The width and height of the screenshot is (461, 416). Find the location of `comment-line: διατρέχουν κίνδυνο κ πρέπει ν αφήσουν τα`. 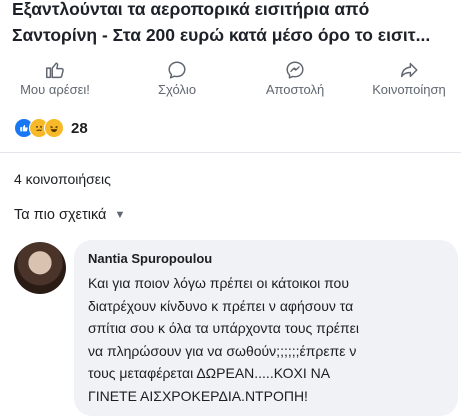

comment-line: διατρέχουν κίνδυνο κ πρέπει ν αφήσουν τα is located at coordinates (221, 305).